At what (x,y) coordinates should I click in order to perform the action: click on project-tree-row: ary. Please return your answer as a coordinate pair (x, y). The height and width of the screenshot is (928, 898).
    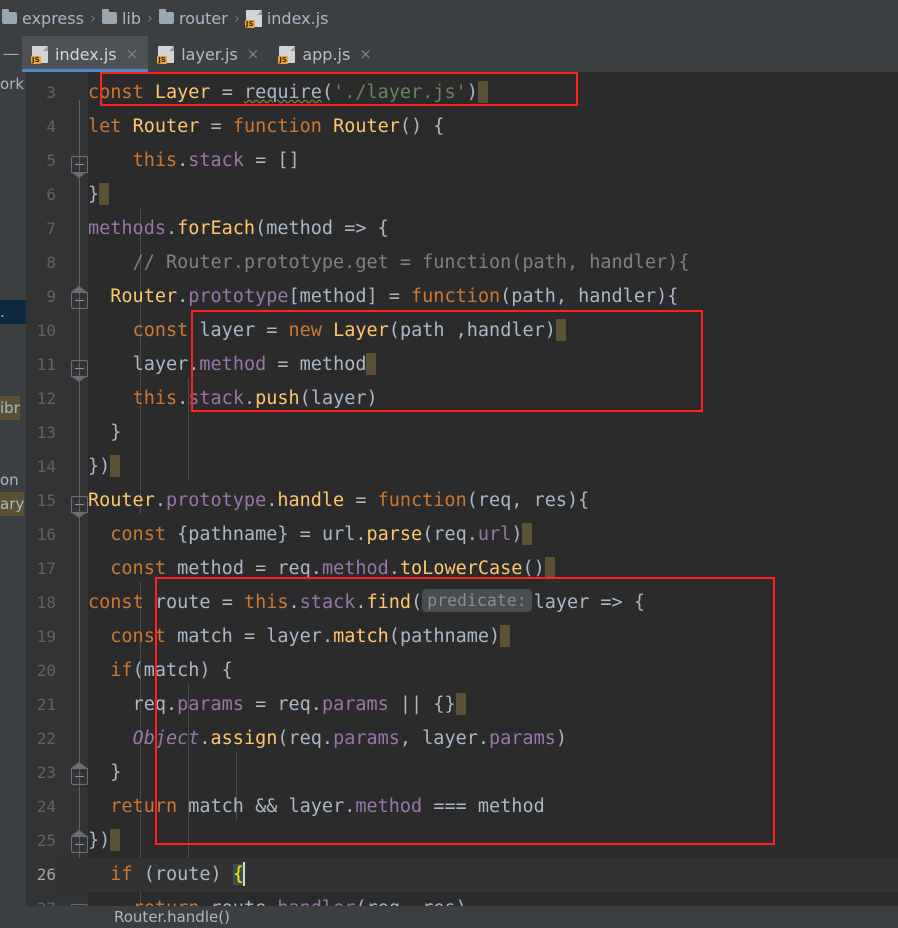
    Looking at the image, I should click on (13, 504).